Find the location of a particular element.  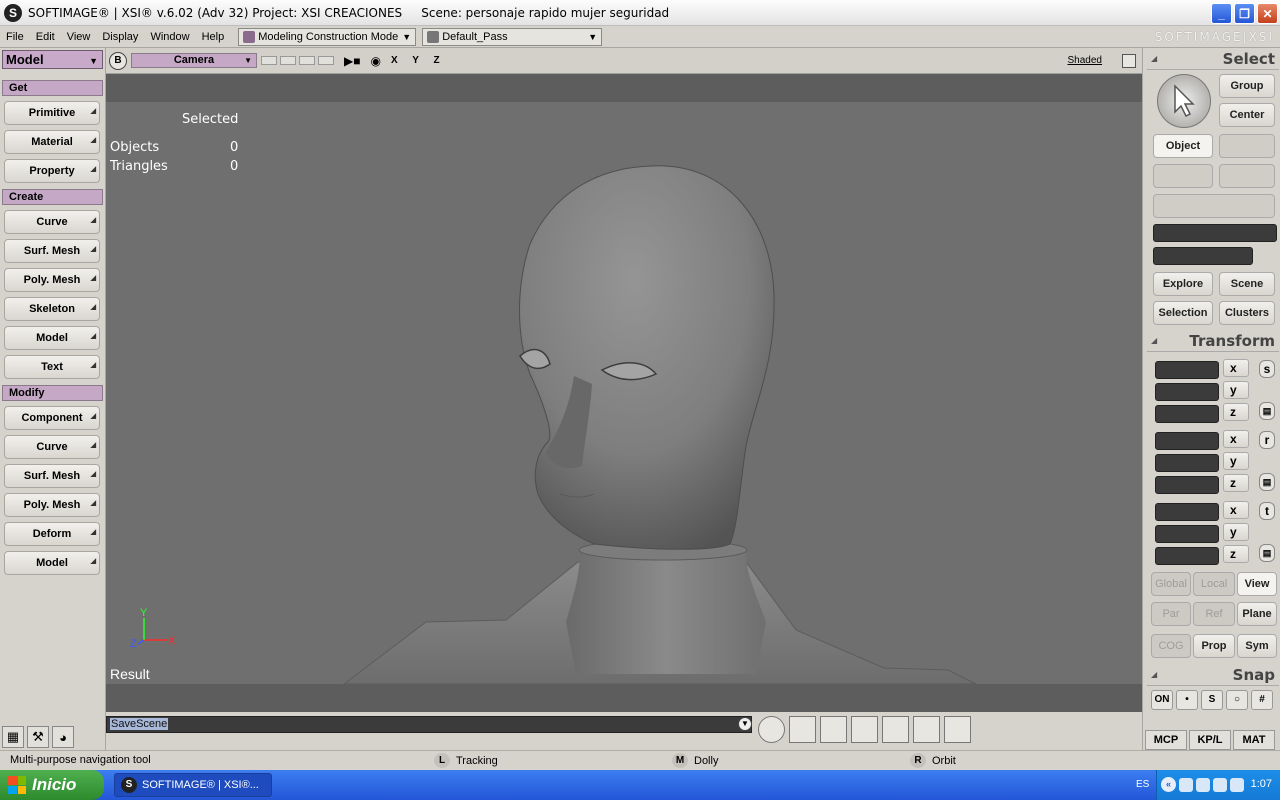

tab-kpl: KP/L is located at coordinates (1210, 740).